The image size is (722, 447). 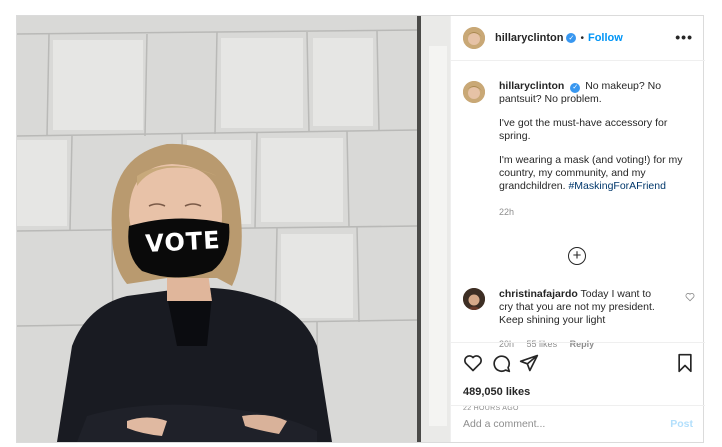 What do you see at coordinates (578, 38) in the screenshot?
I see `post-header: hillaryclinton ✓ • Follow •••` at bounding box center [578, 38].